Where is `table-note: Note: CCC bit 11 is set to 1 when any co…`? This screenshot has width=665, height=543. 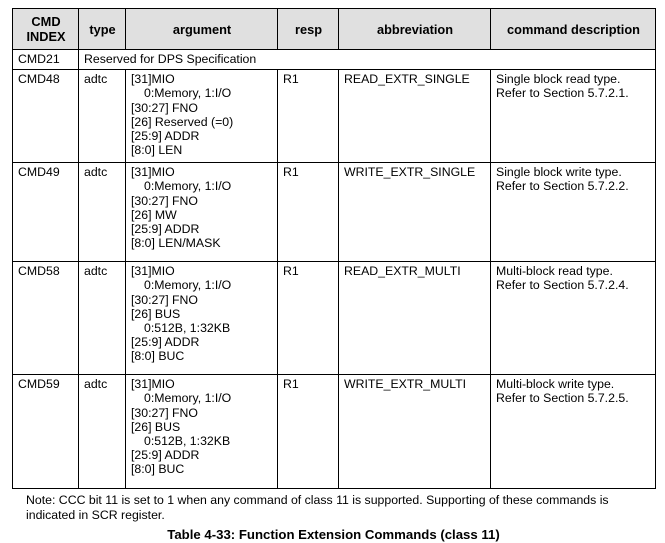
table-note: Note: CCC bit 11 is set to 1 when any co… is located at coordinates (317, 507).